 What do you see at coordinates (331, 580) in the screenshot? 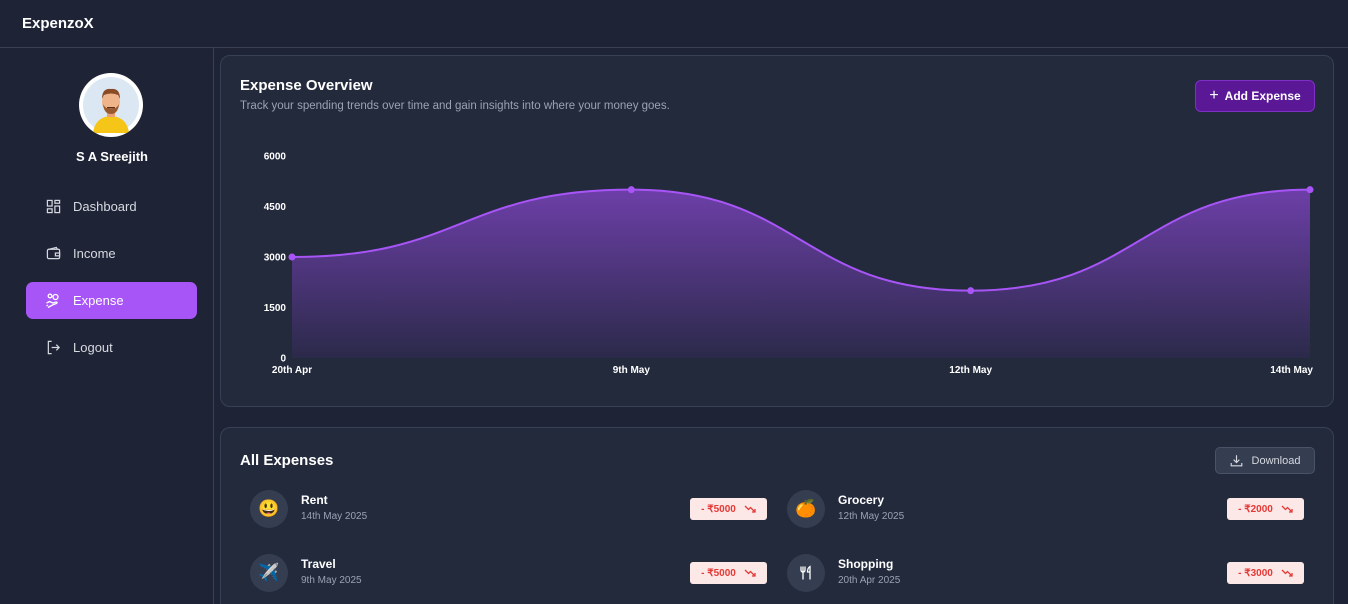
I see `expense-date: 9th May 2025` at bounding box center [331, 580].